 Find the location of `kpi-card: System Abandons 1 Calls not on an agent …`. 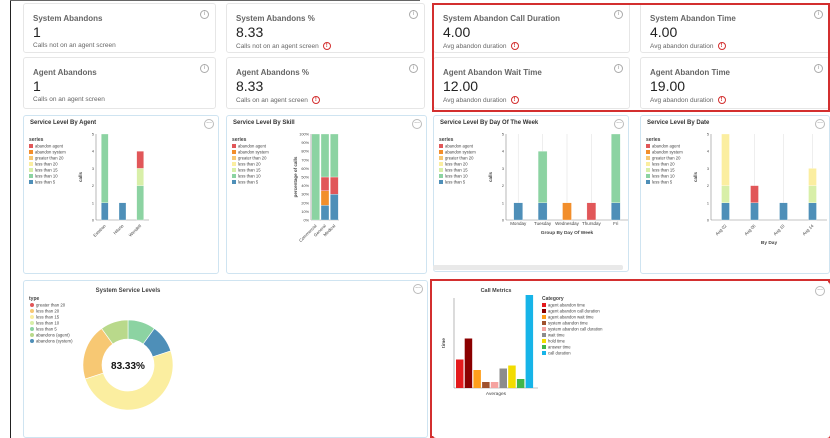

kpi-card: System Abandons 1 Calls not on an agent … is located at coordinates (119, 28).